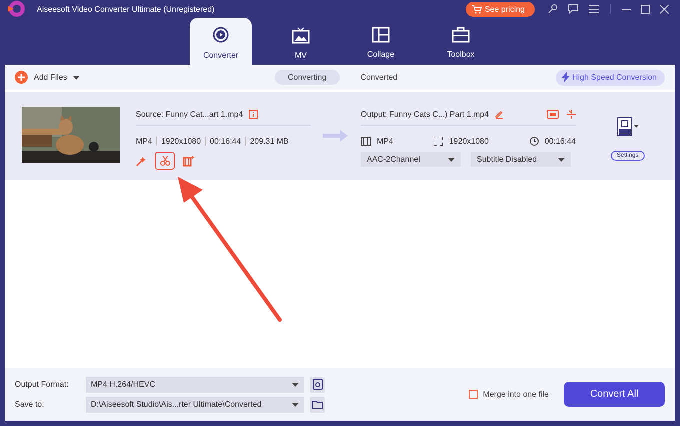 The image size is (680, 426). Describe the element at coordinates (223, 141) in the screenshot. I see `video-duration: 00:16:44` at that location.